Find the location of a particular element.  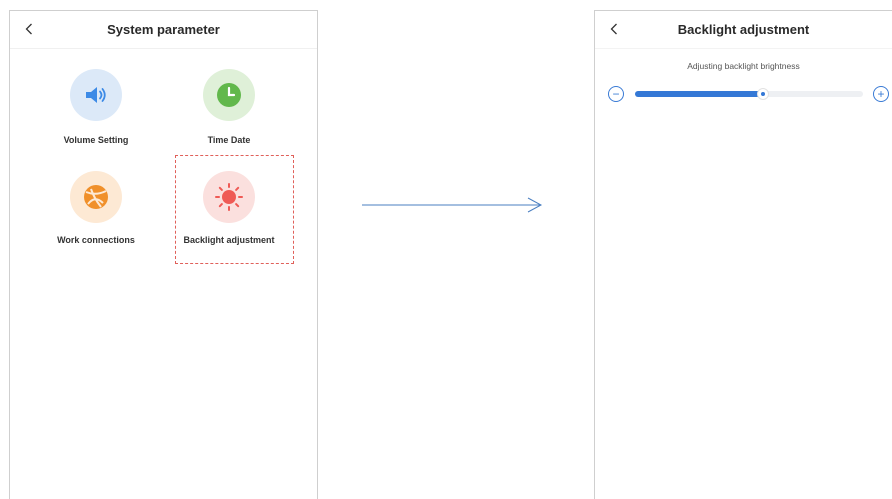

network-icon-circle is located at coordinates (96, 197).